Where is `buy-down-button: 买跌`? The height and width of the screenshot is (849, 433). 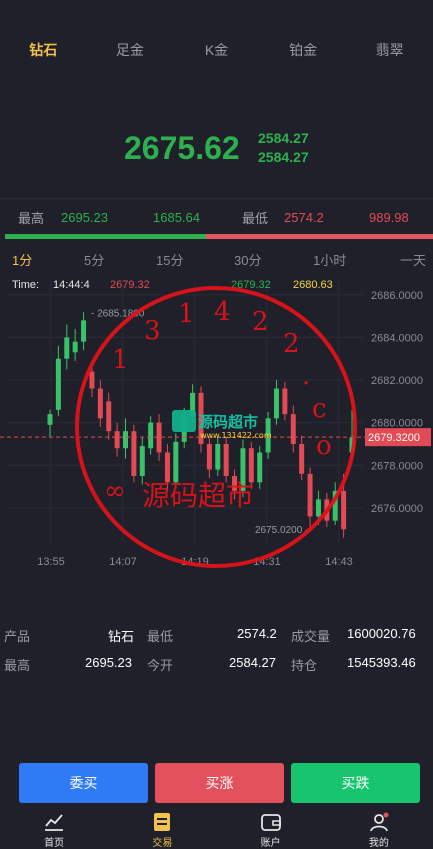
buy-down-button: 买跌 is located at coordinates (355, 783).